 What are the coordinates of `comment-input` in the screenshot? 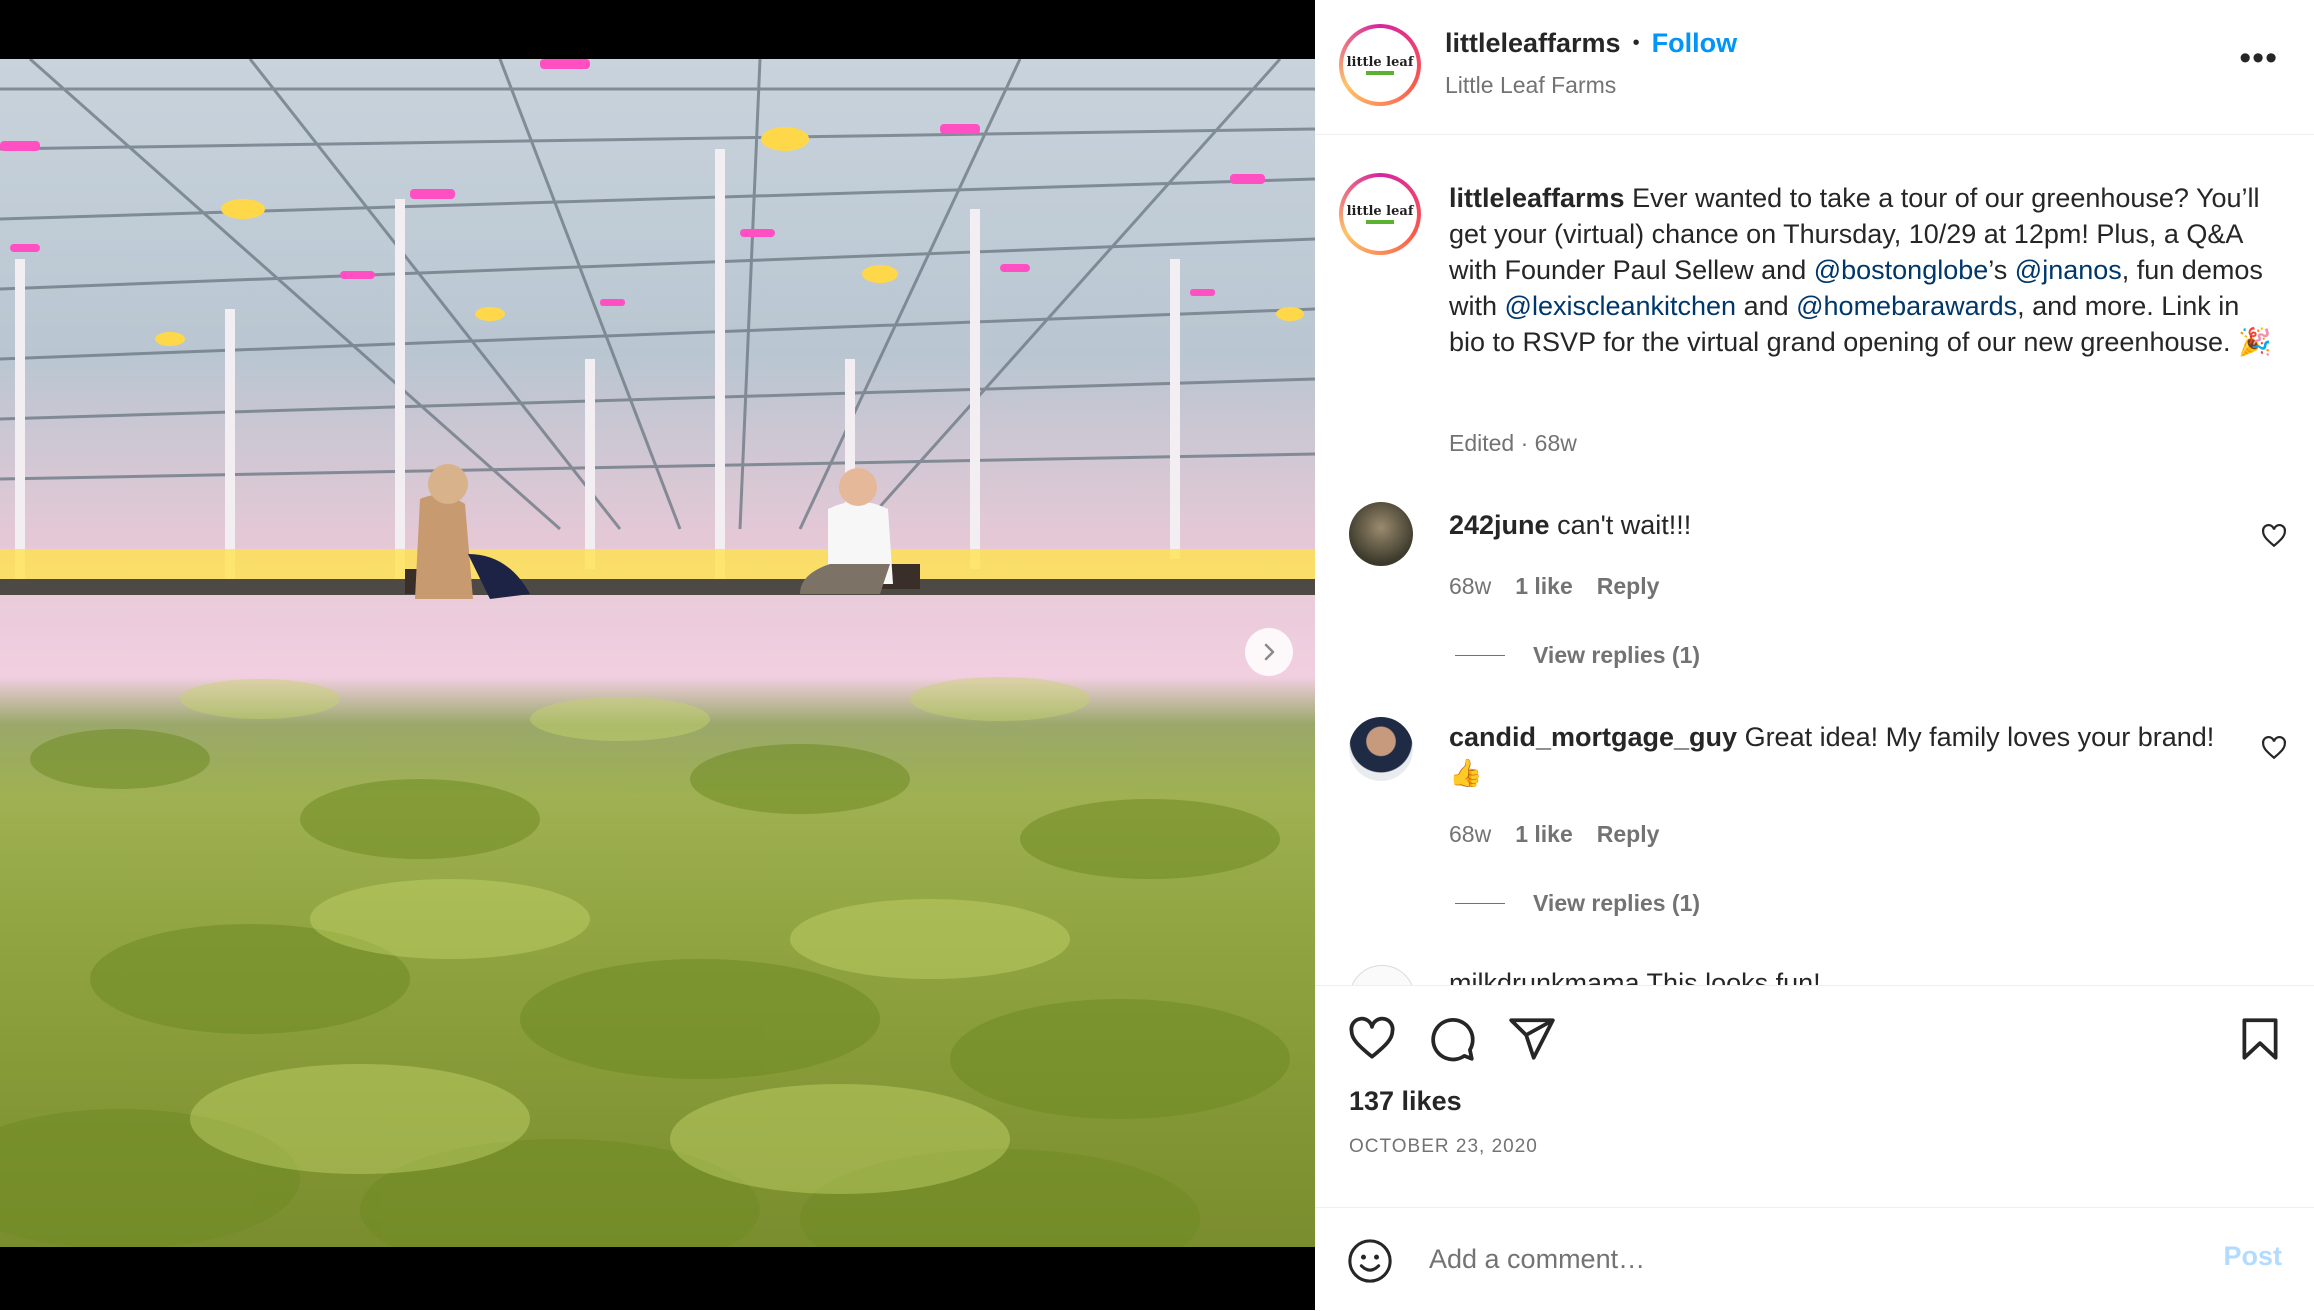 It's located at (1779, 1259).